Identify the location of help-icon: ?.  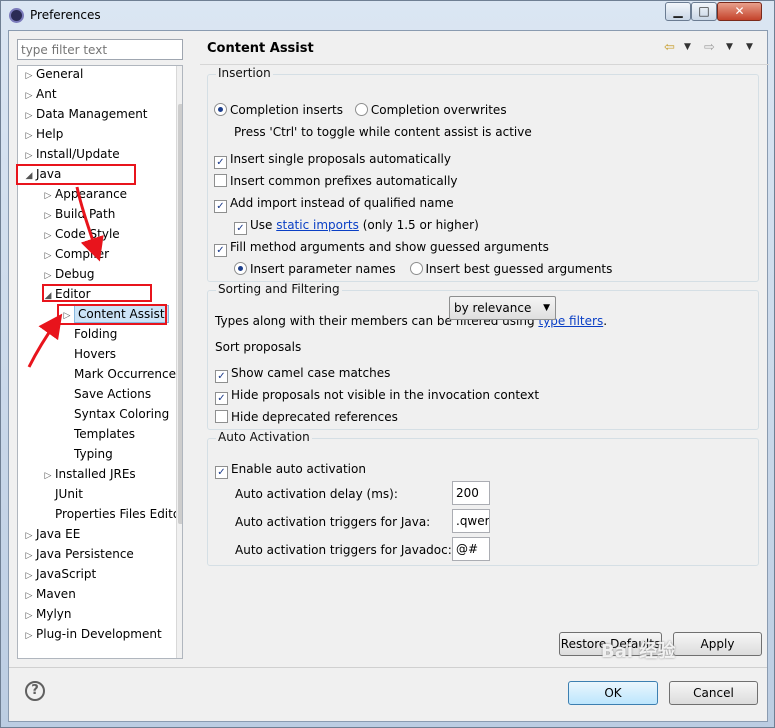
(35, 691).